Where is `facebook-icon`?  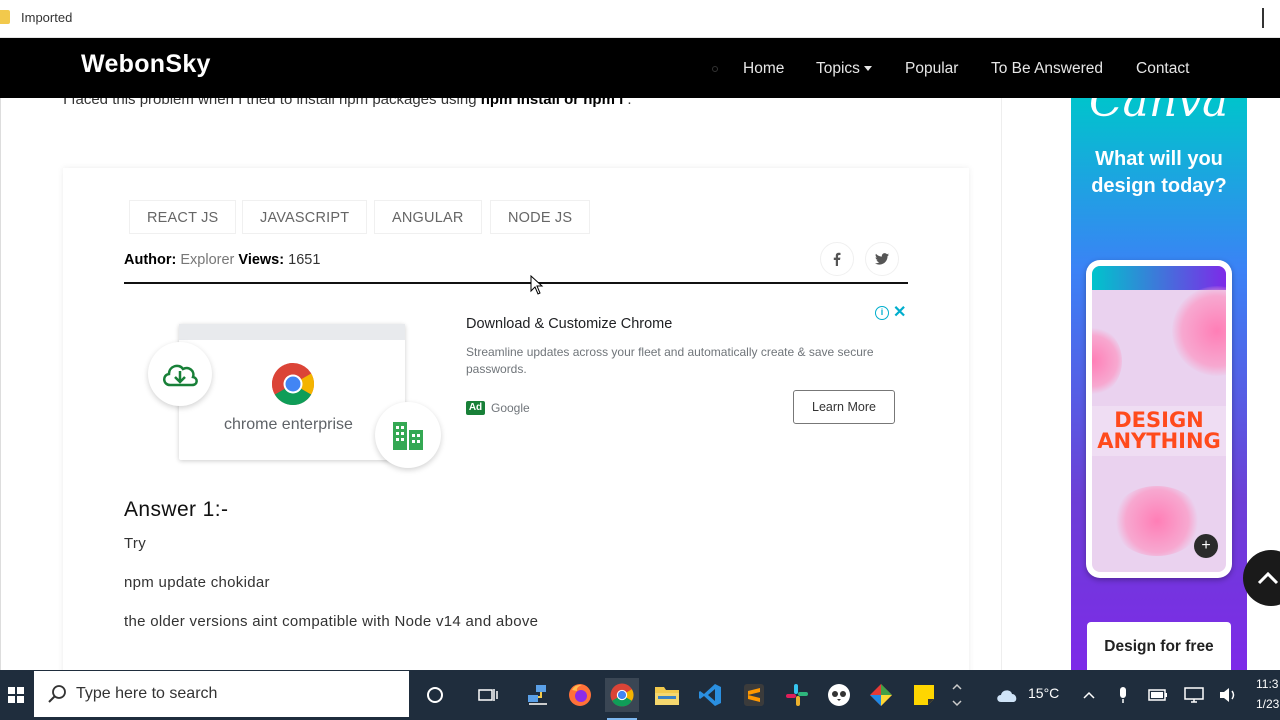 facebook-icon is located at coordinates (837, 259).